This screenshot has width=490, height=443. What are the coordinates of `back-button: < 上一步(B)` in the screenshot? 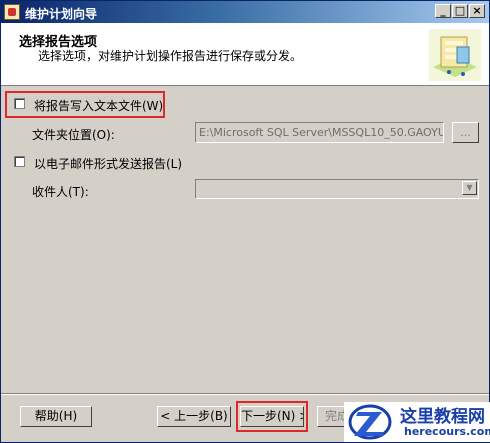 It's located at (194, 416).